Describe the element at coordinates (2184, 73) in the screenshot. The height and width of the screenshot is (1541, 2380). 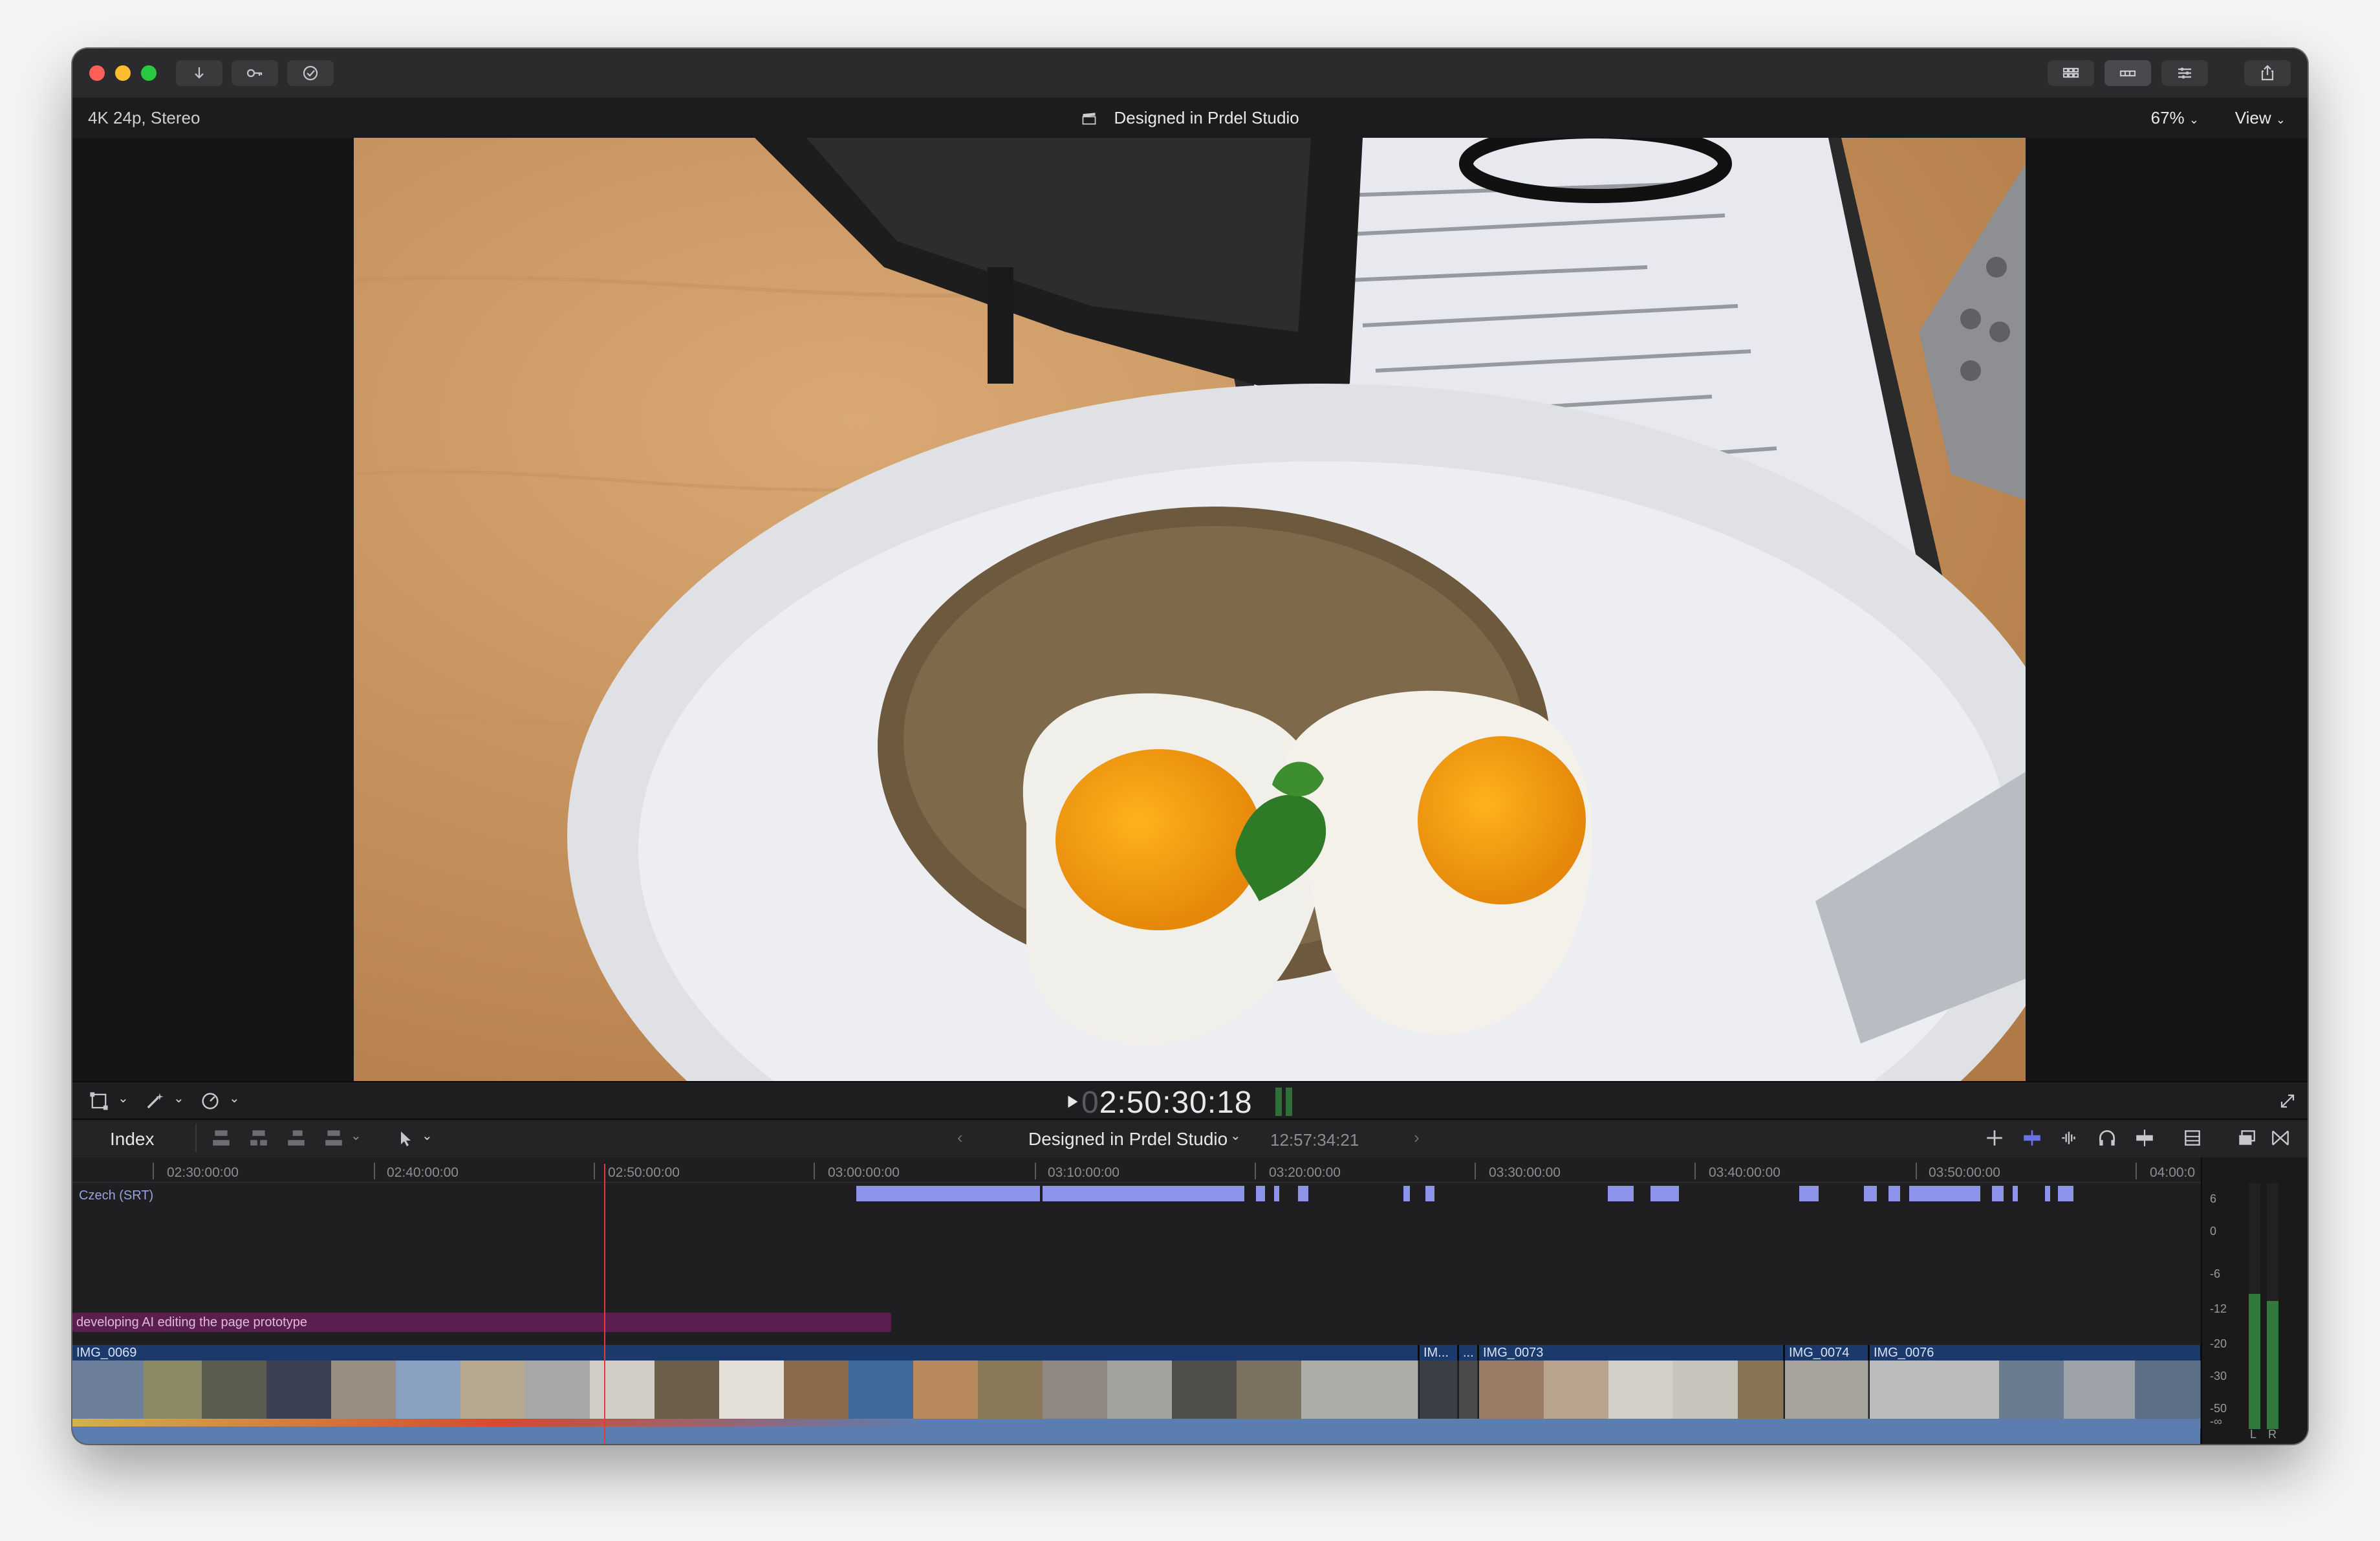
I see `inspector-toggle-button` at that location.